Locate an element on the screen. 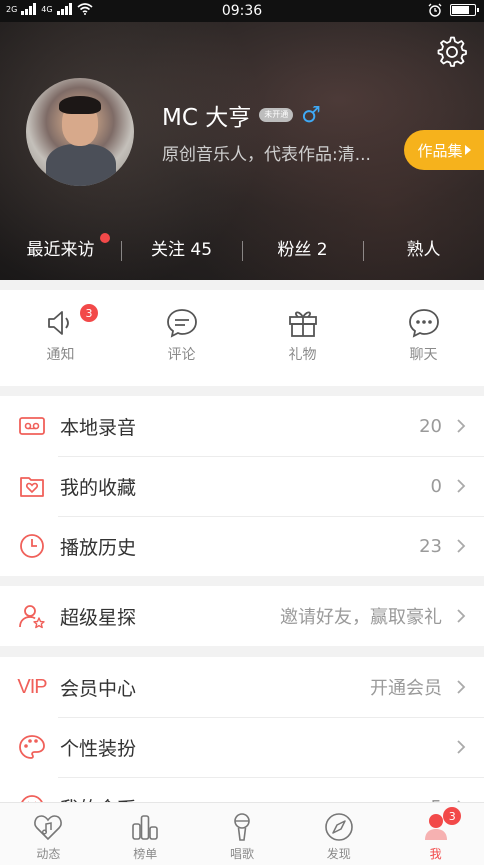  quick-actions: 3 通知 评论 礼物 聊天 is located at coordinates (242, 338).